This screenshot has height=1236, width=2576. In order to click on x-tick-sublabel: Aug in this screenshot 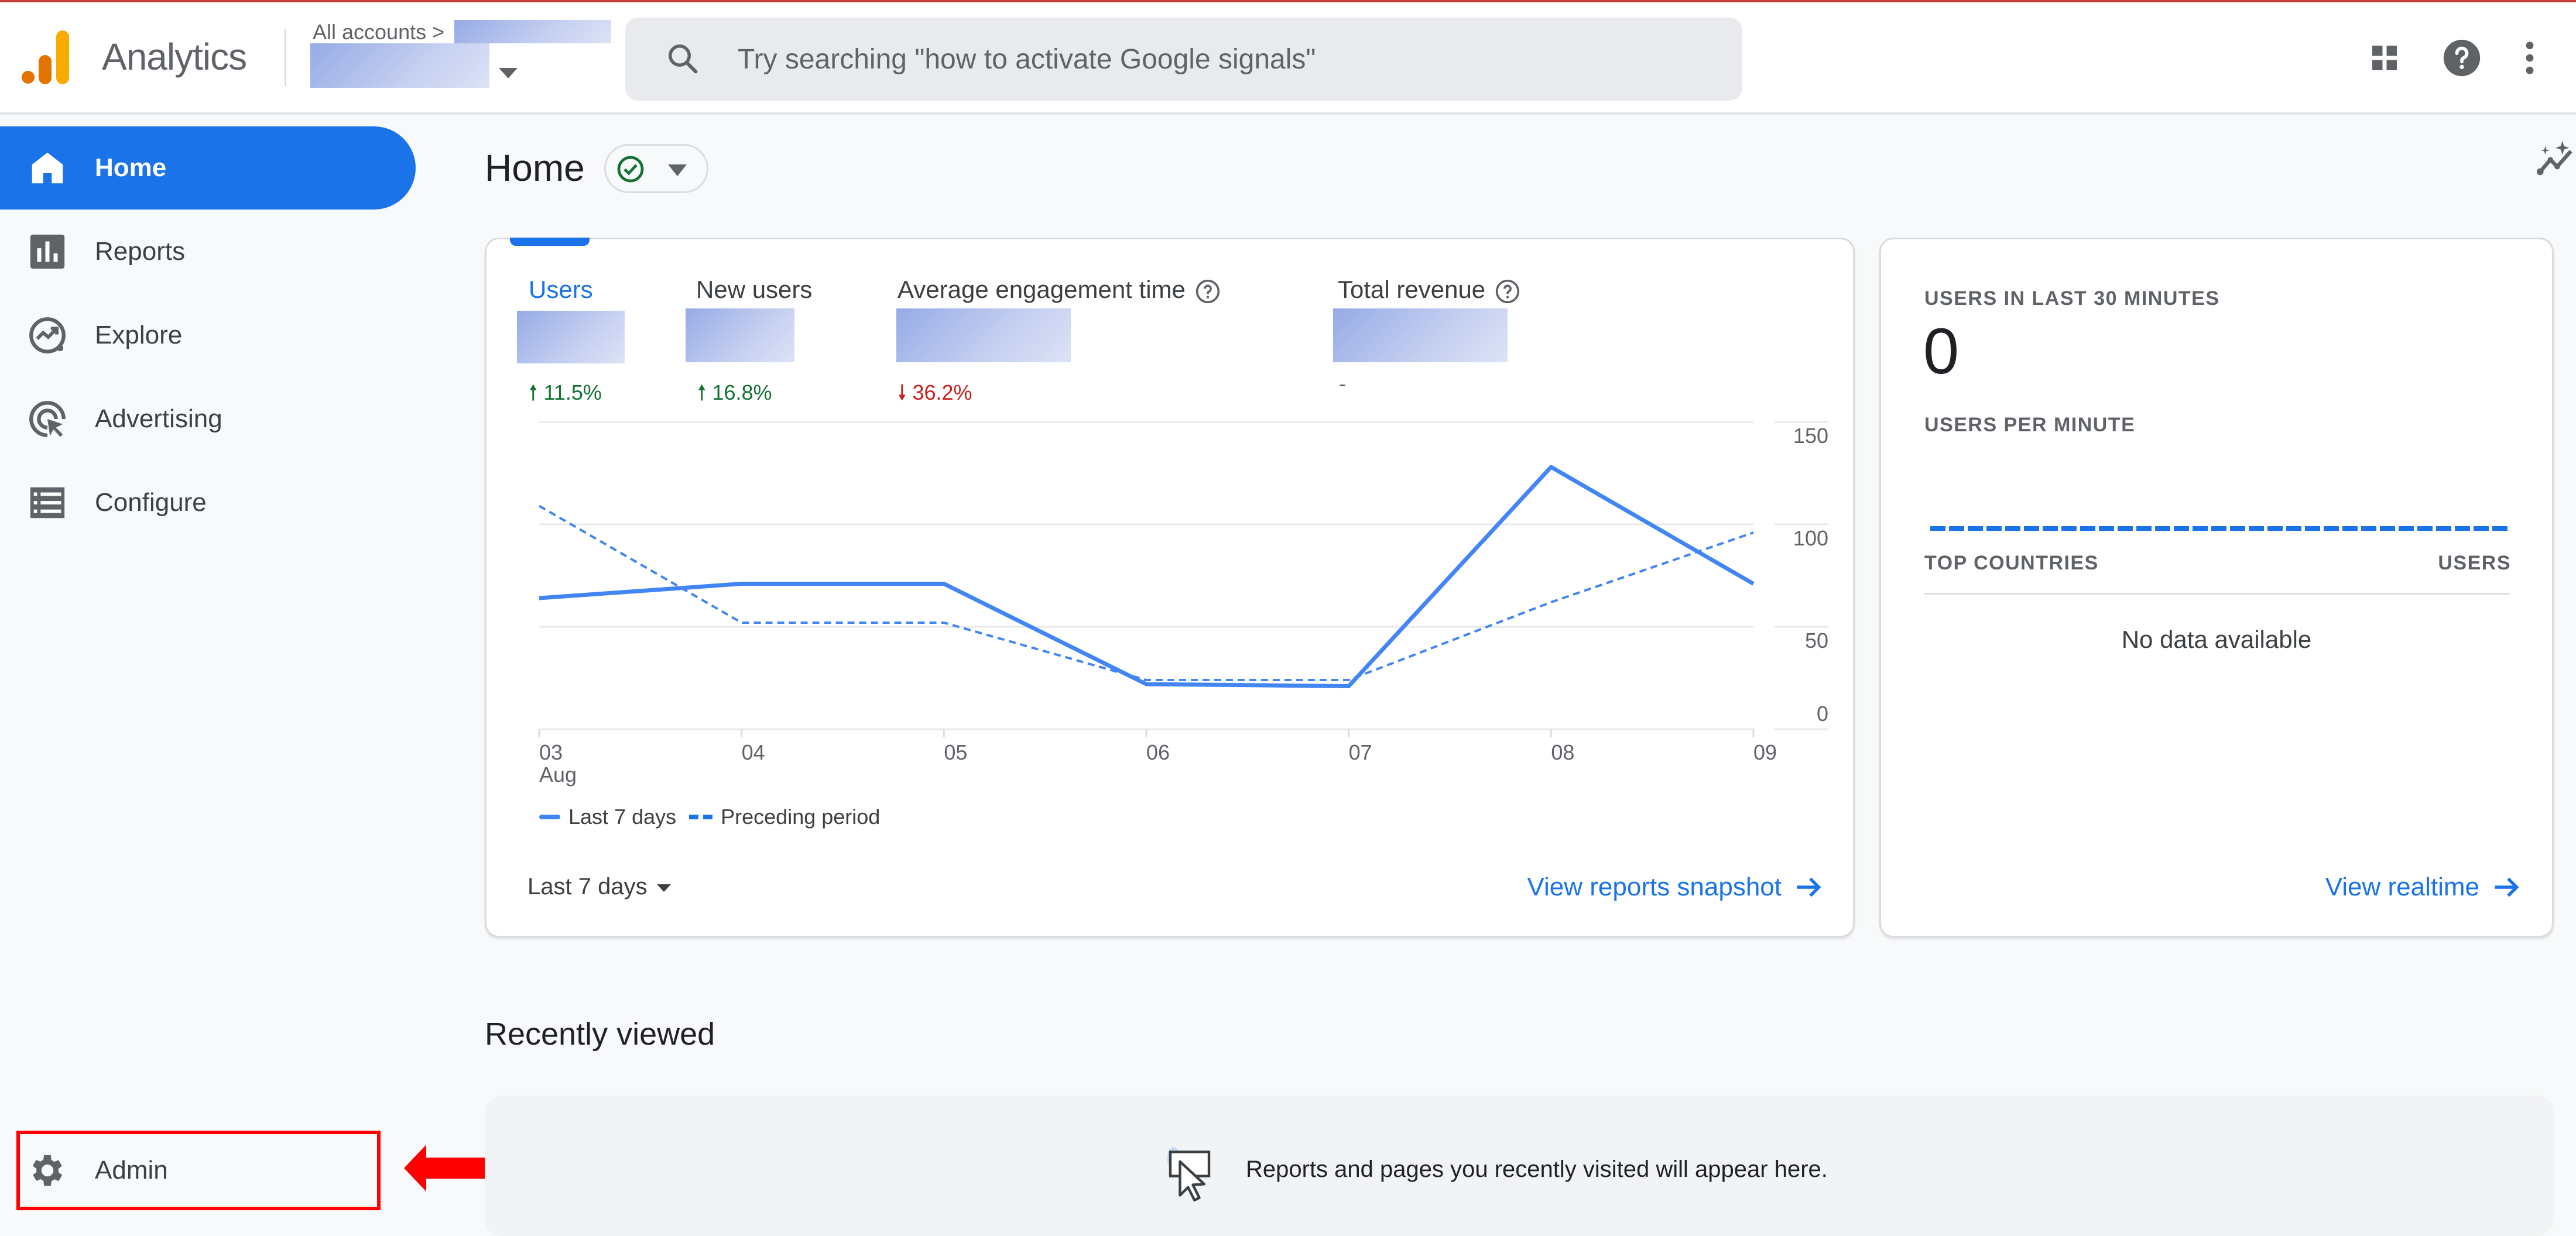, I will do `click(558, 775)`.